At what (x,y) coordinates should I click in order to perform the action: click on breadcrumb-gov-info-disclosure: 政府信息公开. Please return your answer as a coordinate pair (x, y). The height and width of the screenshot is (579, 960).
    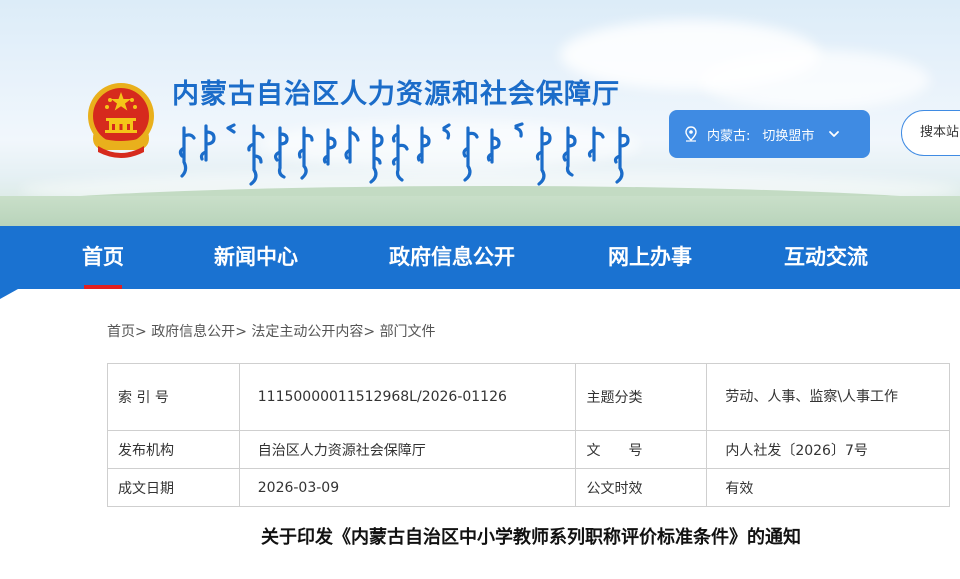
    Looking at the image, I should click on (193, 332).